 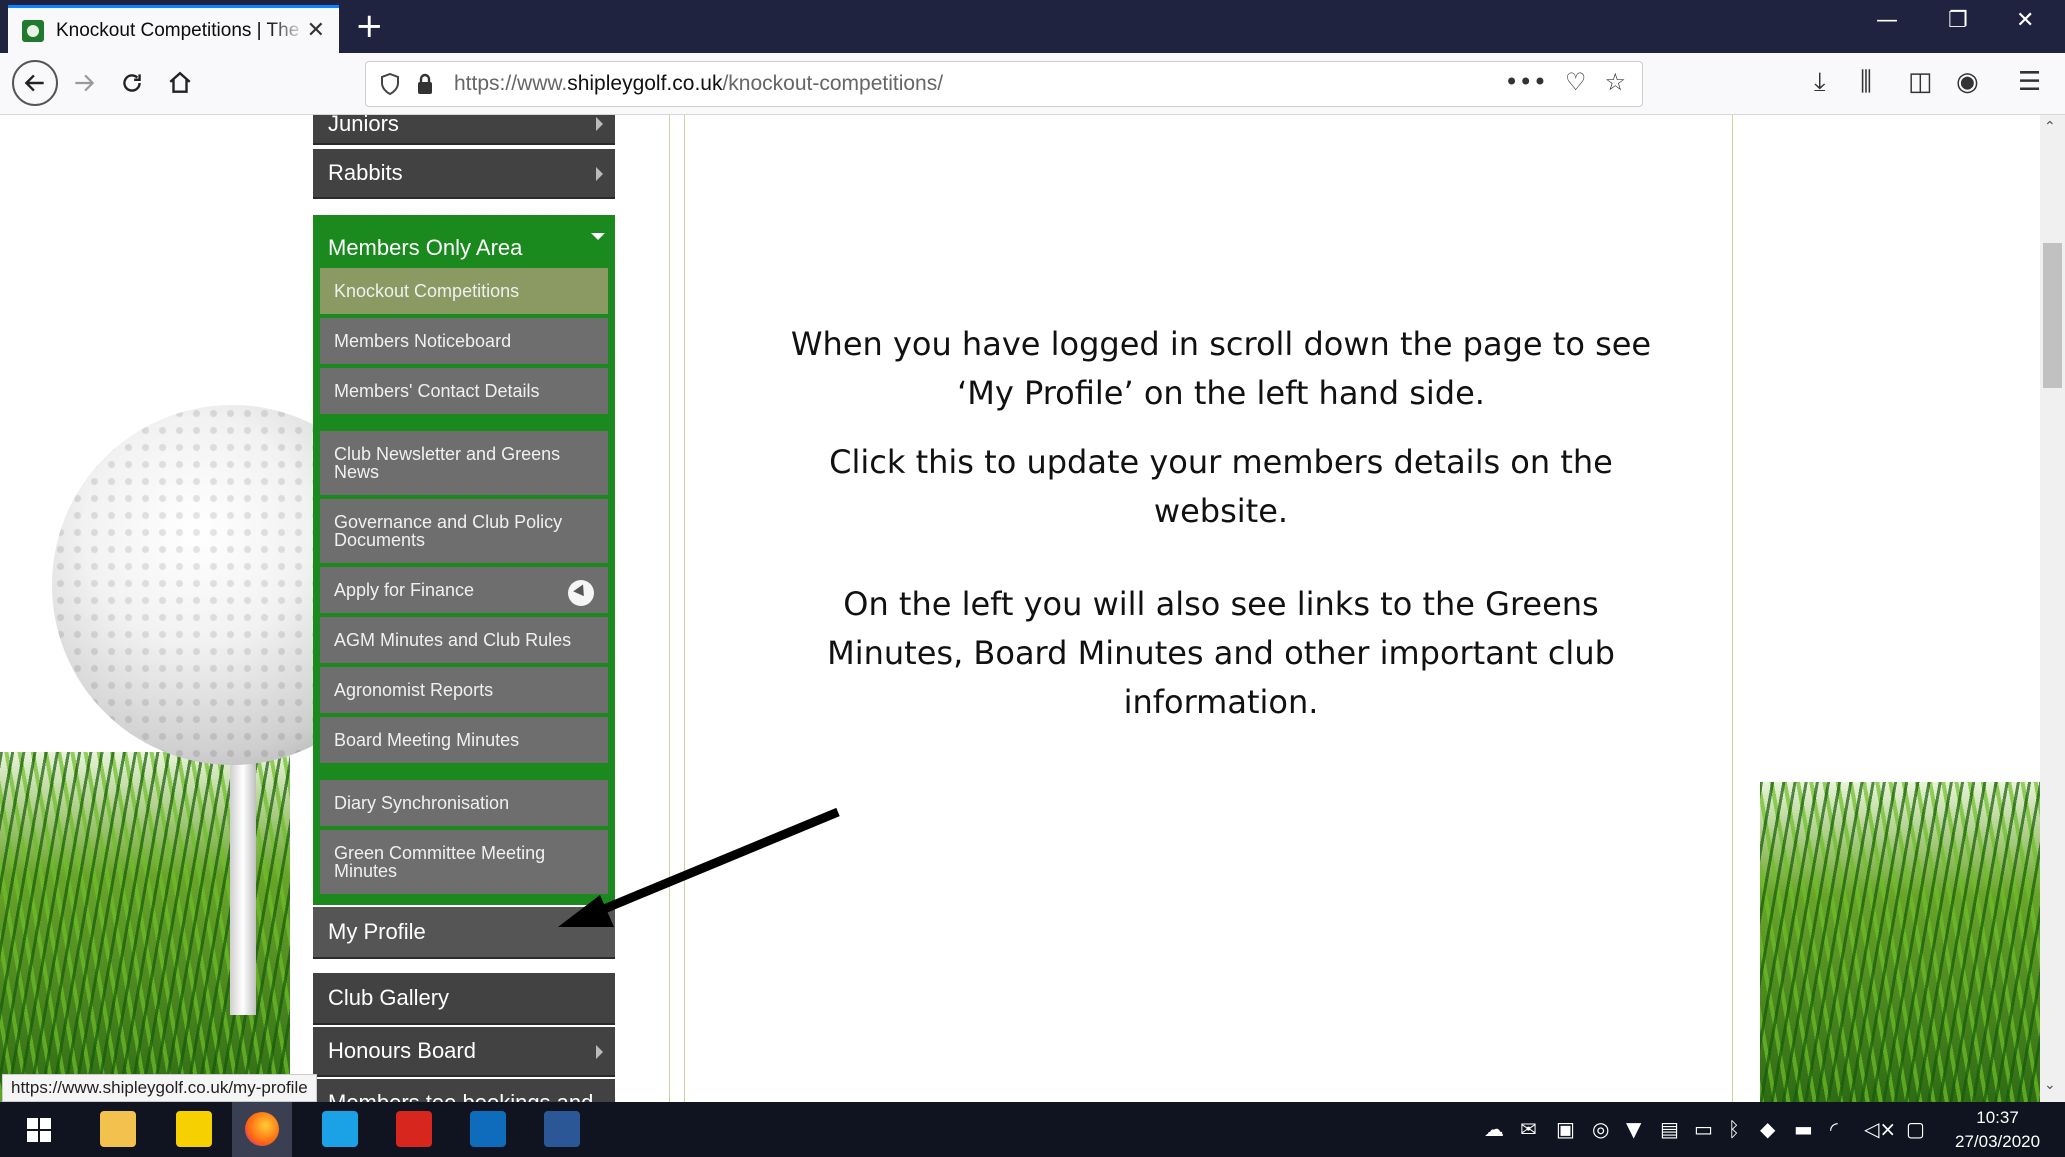 I want to click on shield-icon, so click(x=390, y=84).